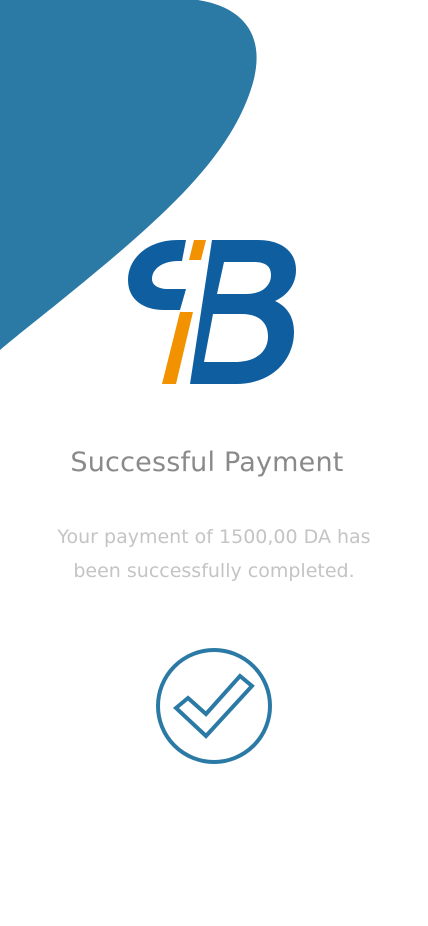 The width and height of the screenshot is (428, 926). I want to click on payment-title: Successful Payment, so click(207, 462).